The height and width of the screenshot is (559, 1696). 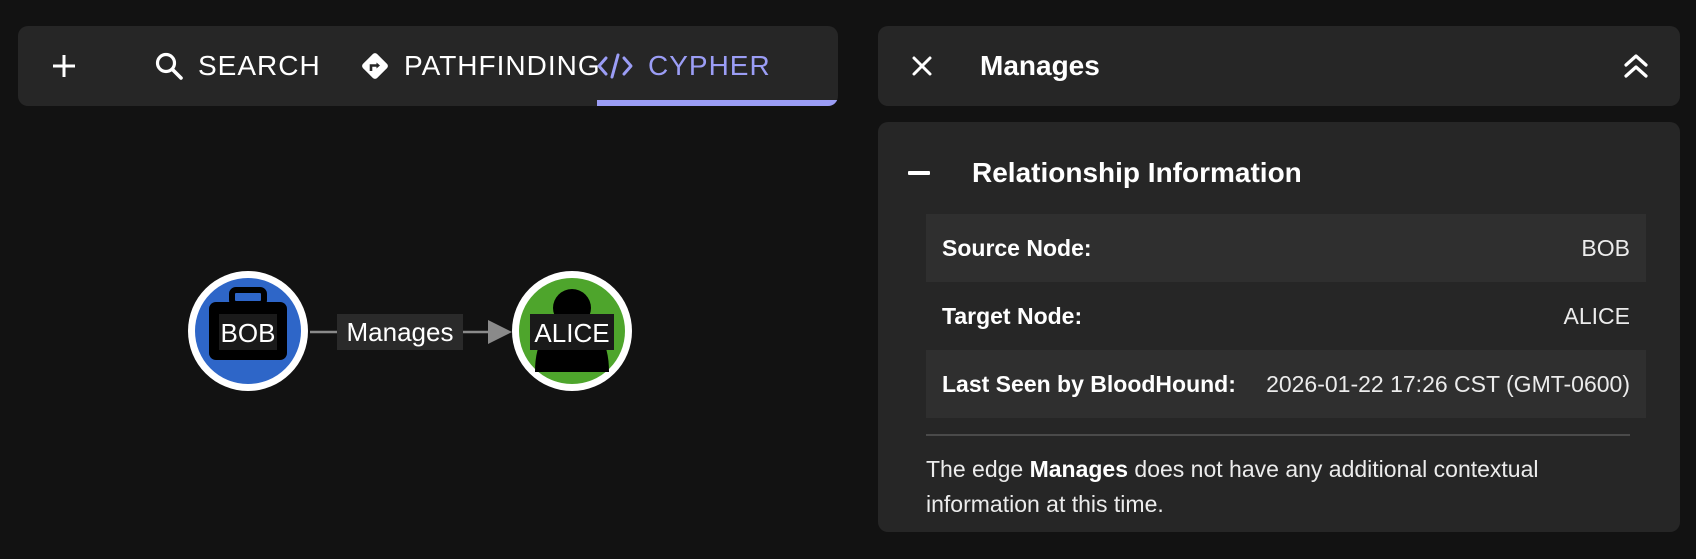 What do you see at coordinates (1286, 248) in the screenshot?
I see `property-row: Source Node: BOB` at bounding box center [1286, 248].